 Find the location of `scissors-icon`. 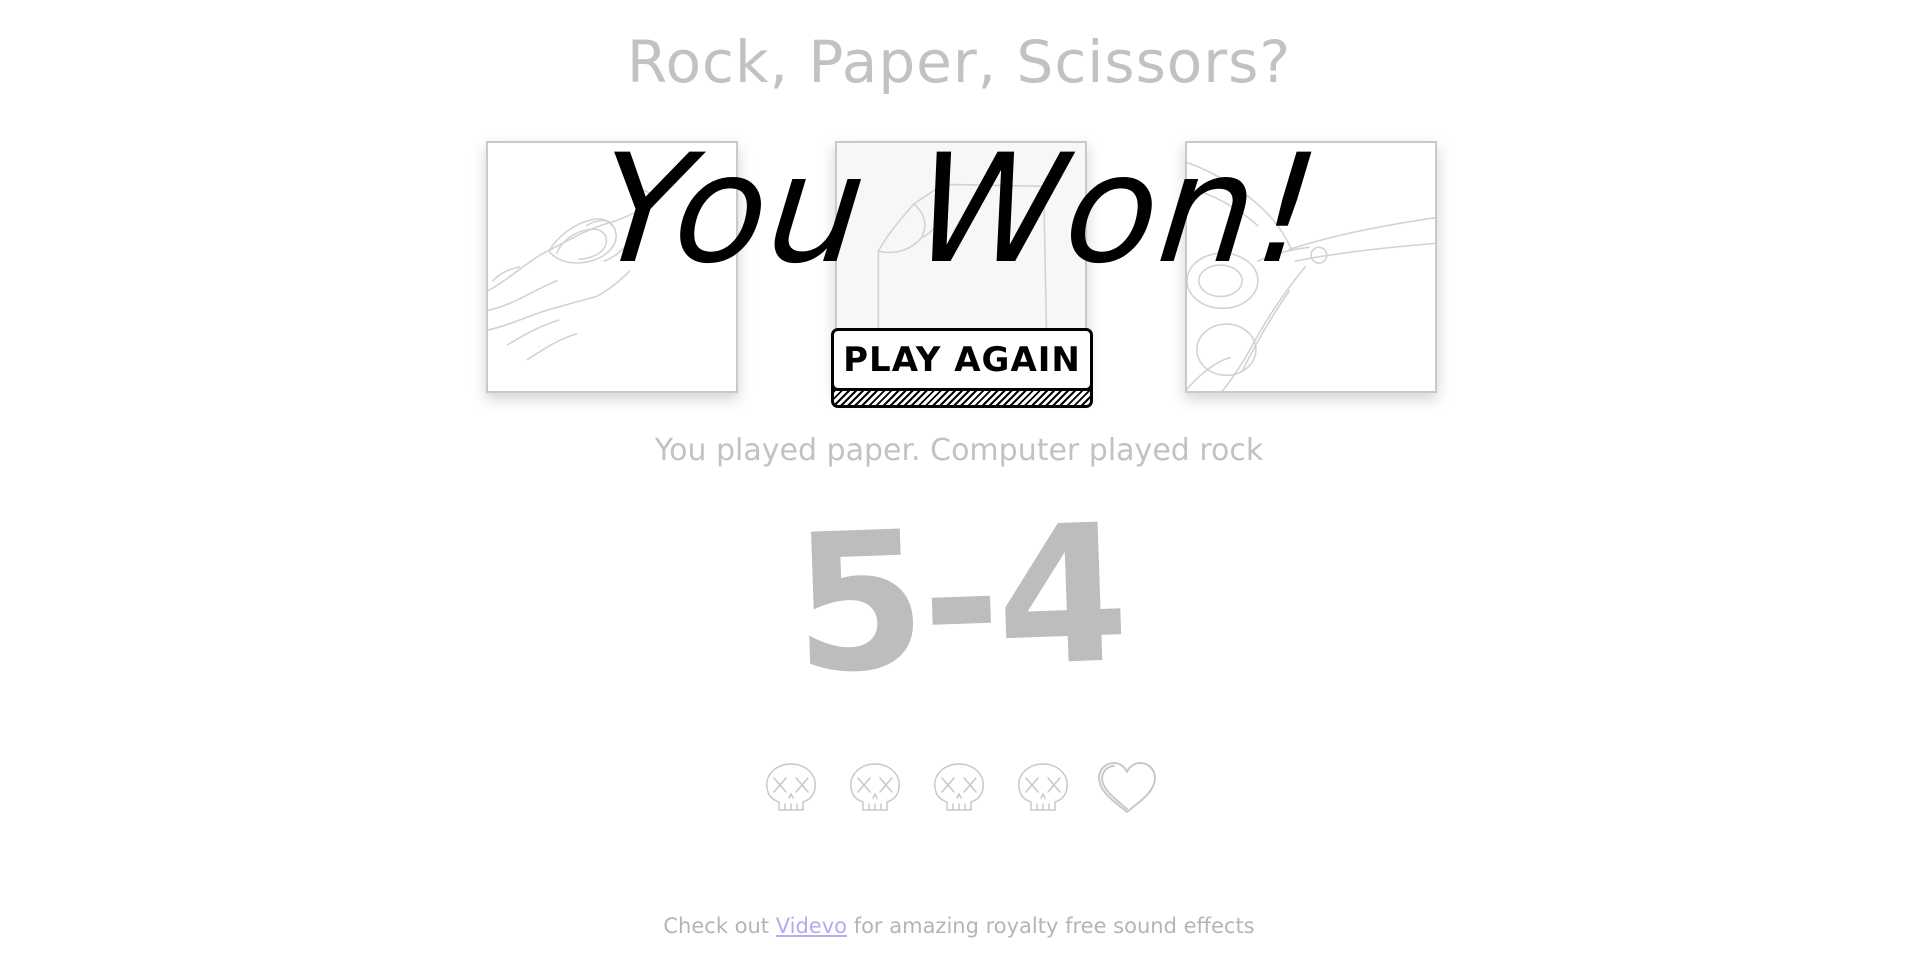

scissors-icon is located at coordinates (1311, 276).